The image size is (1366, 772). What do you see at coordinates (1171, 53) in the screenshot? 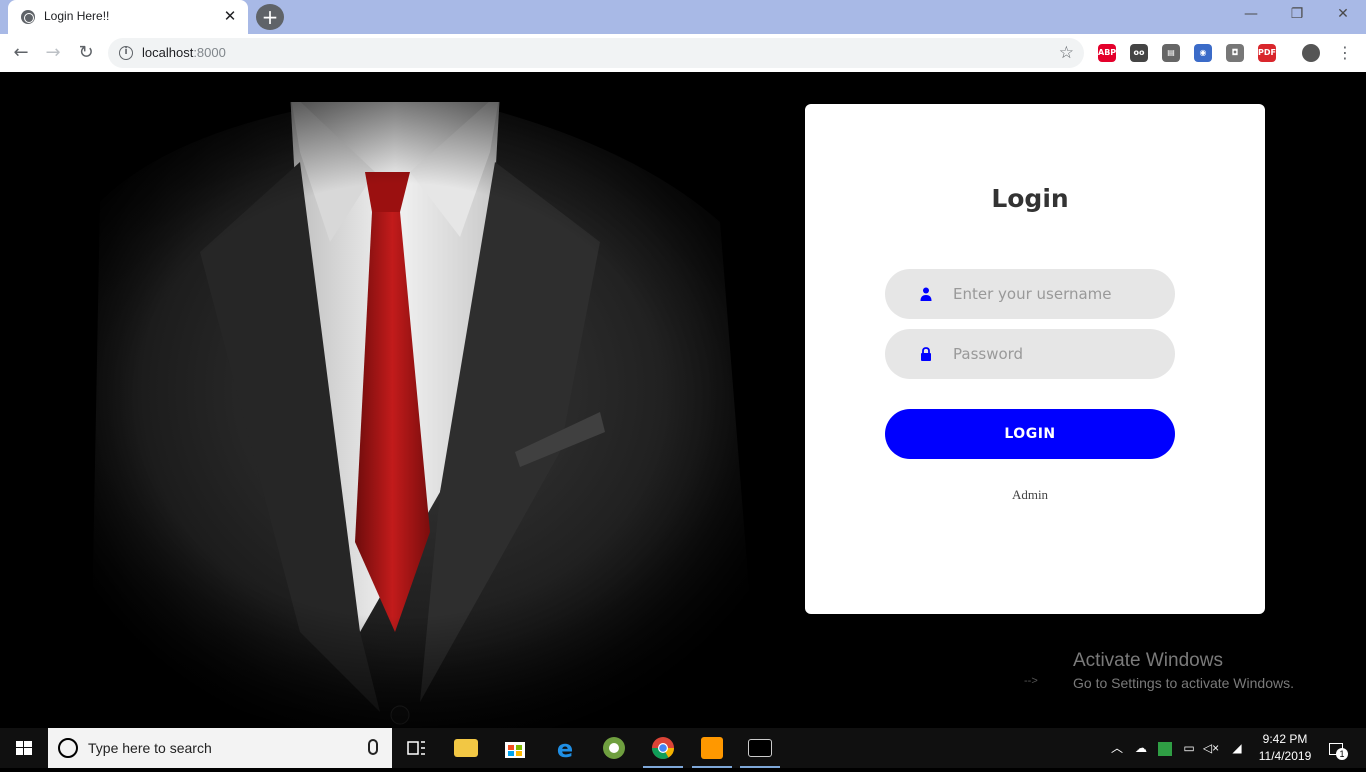
I see `docs-extension-icon: ▤` at bounding box center [1171, 53].